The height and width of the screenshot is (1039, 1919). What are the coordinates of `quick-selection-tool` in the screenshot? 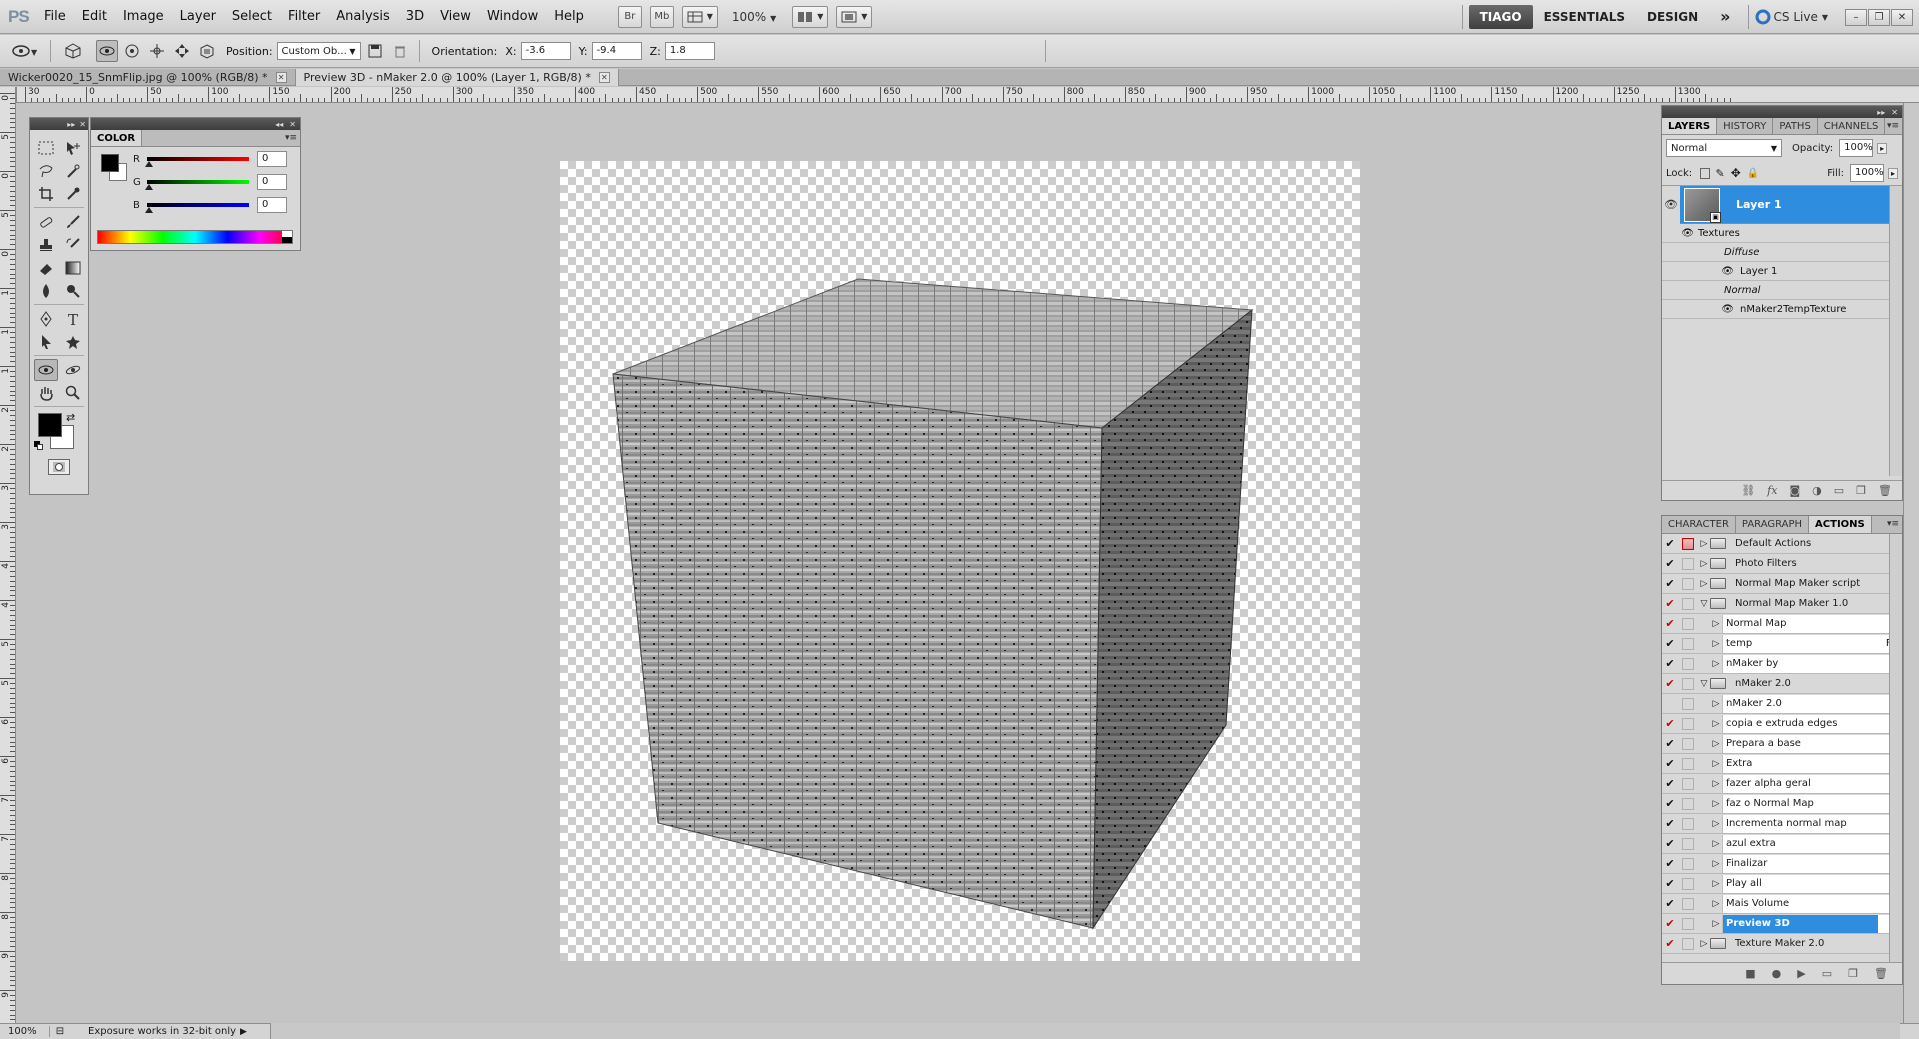 It's located at (73, 171).